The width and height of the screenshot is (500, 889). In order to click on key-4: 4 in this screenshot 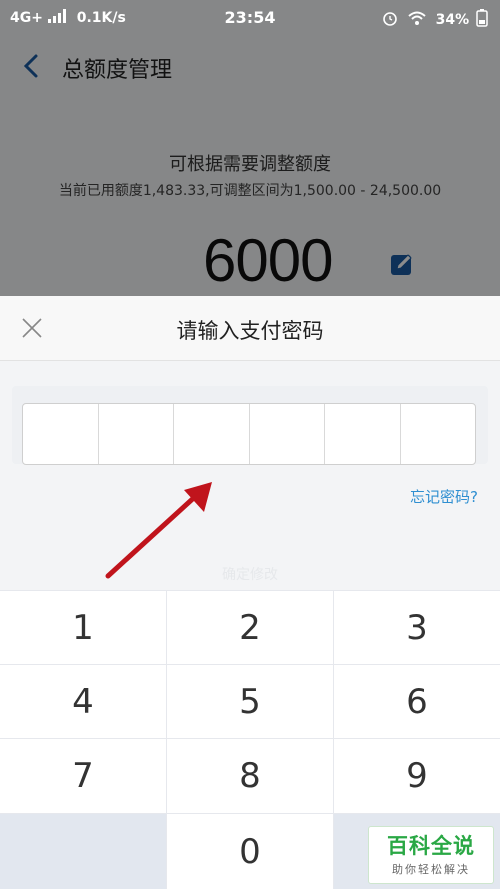, I will do `click(83, 701)`.